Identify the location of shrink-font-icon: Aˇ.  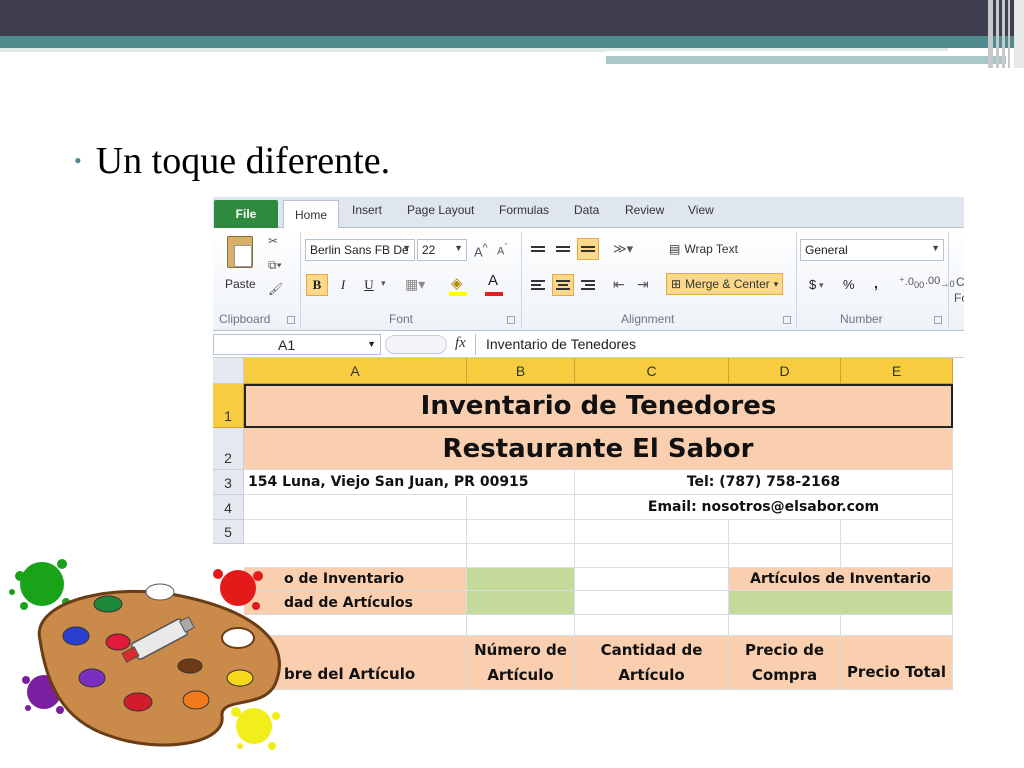
(502, 250).